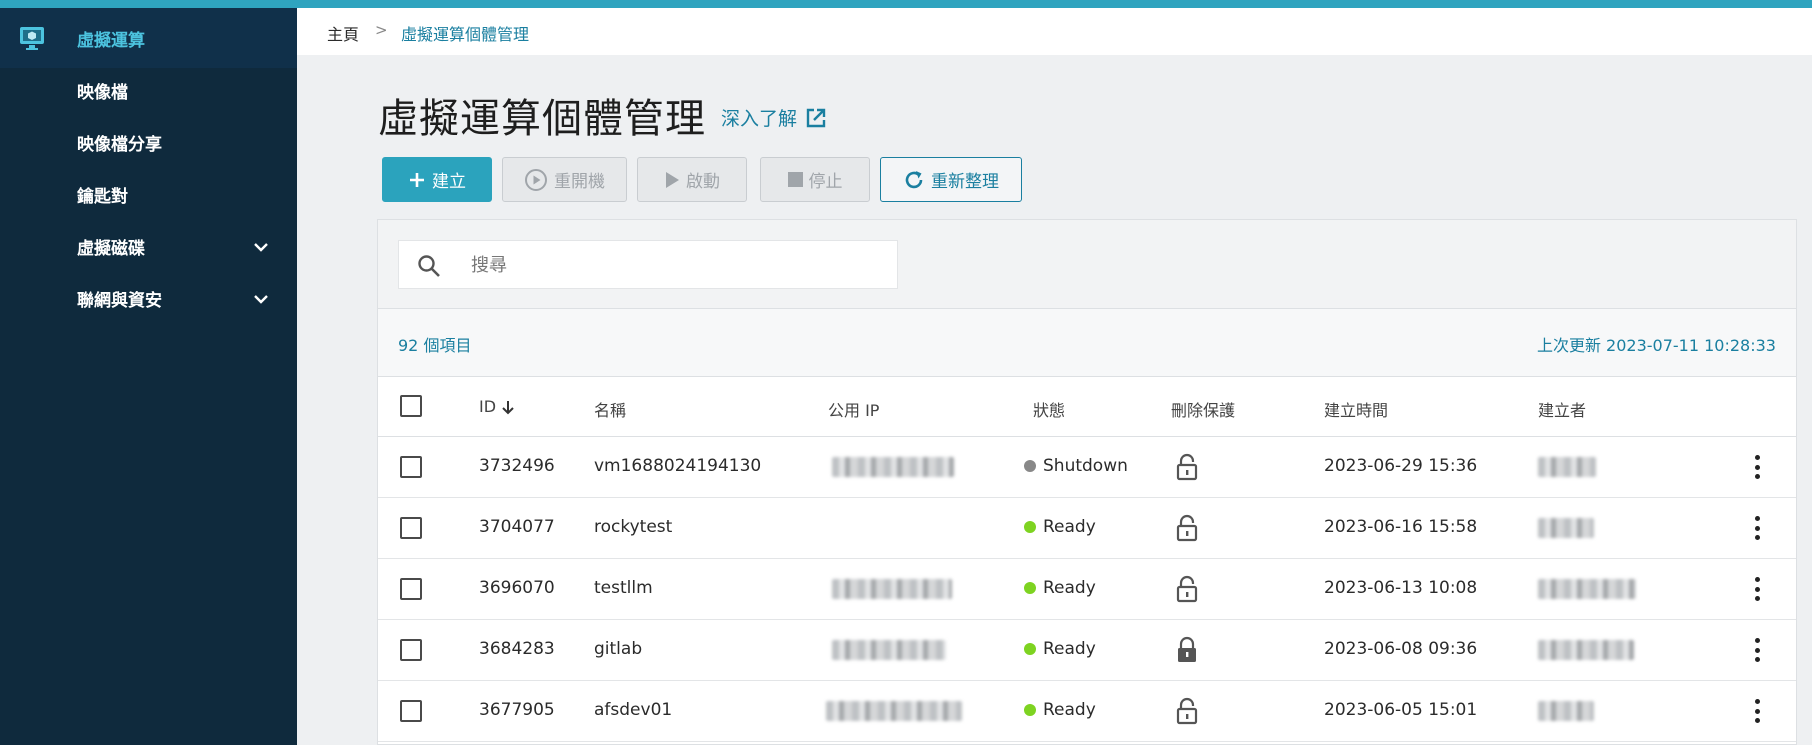 This screenshot has height=745, width=1812. What do you see at coordinates (508, 407) in the screenshot?
I see `sort-down-arrow-icon` at bounding box center [508, 407].